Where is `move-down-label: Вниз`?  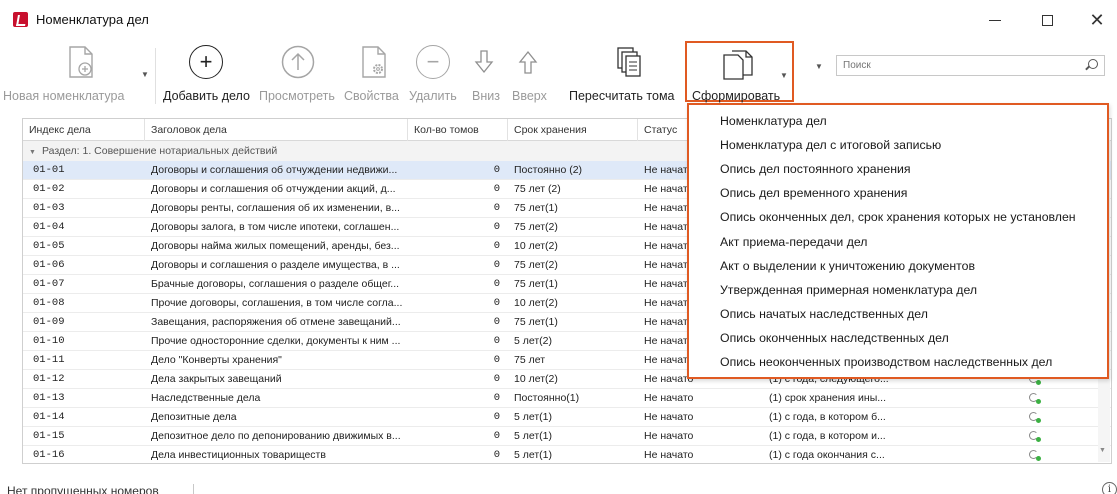 move-down-label: Вниз is located at coordinates (486, 96).